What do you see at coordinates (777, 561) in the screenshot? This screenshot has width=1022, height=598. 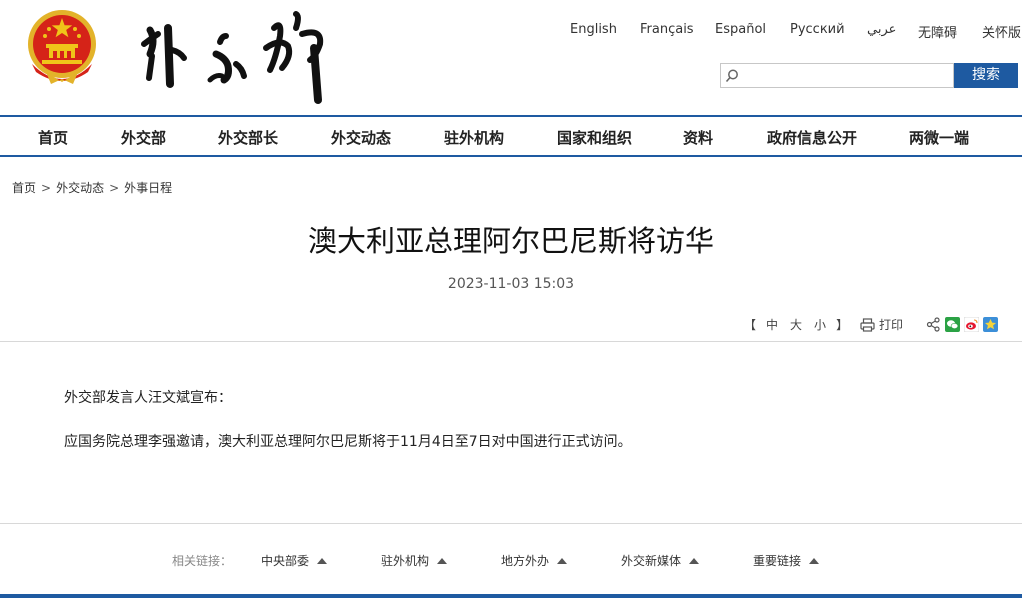 I see `footer-link-label: 重要链接` at bounding box center [777, 561].